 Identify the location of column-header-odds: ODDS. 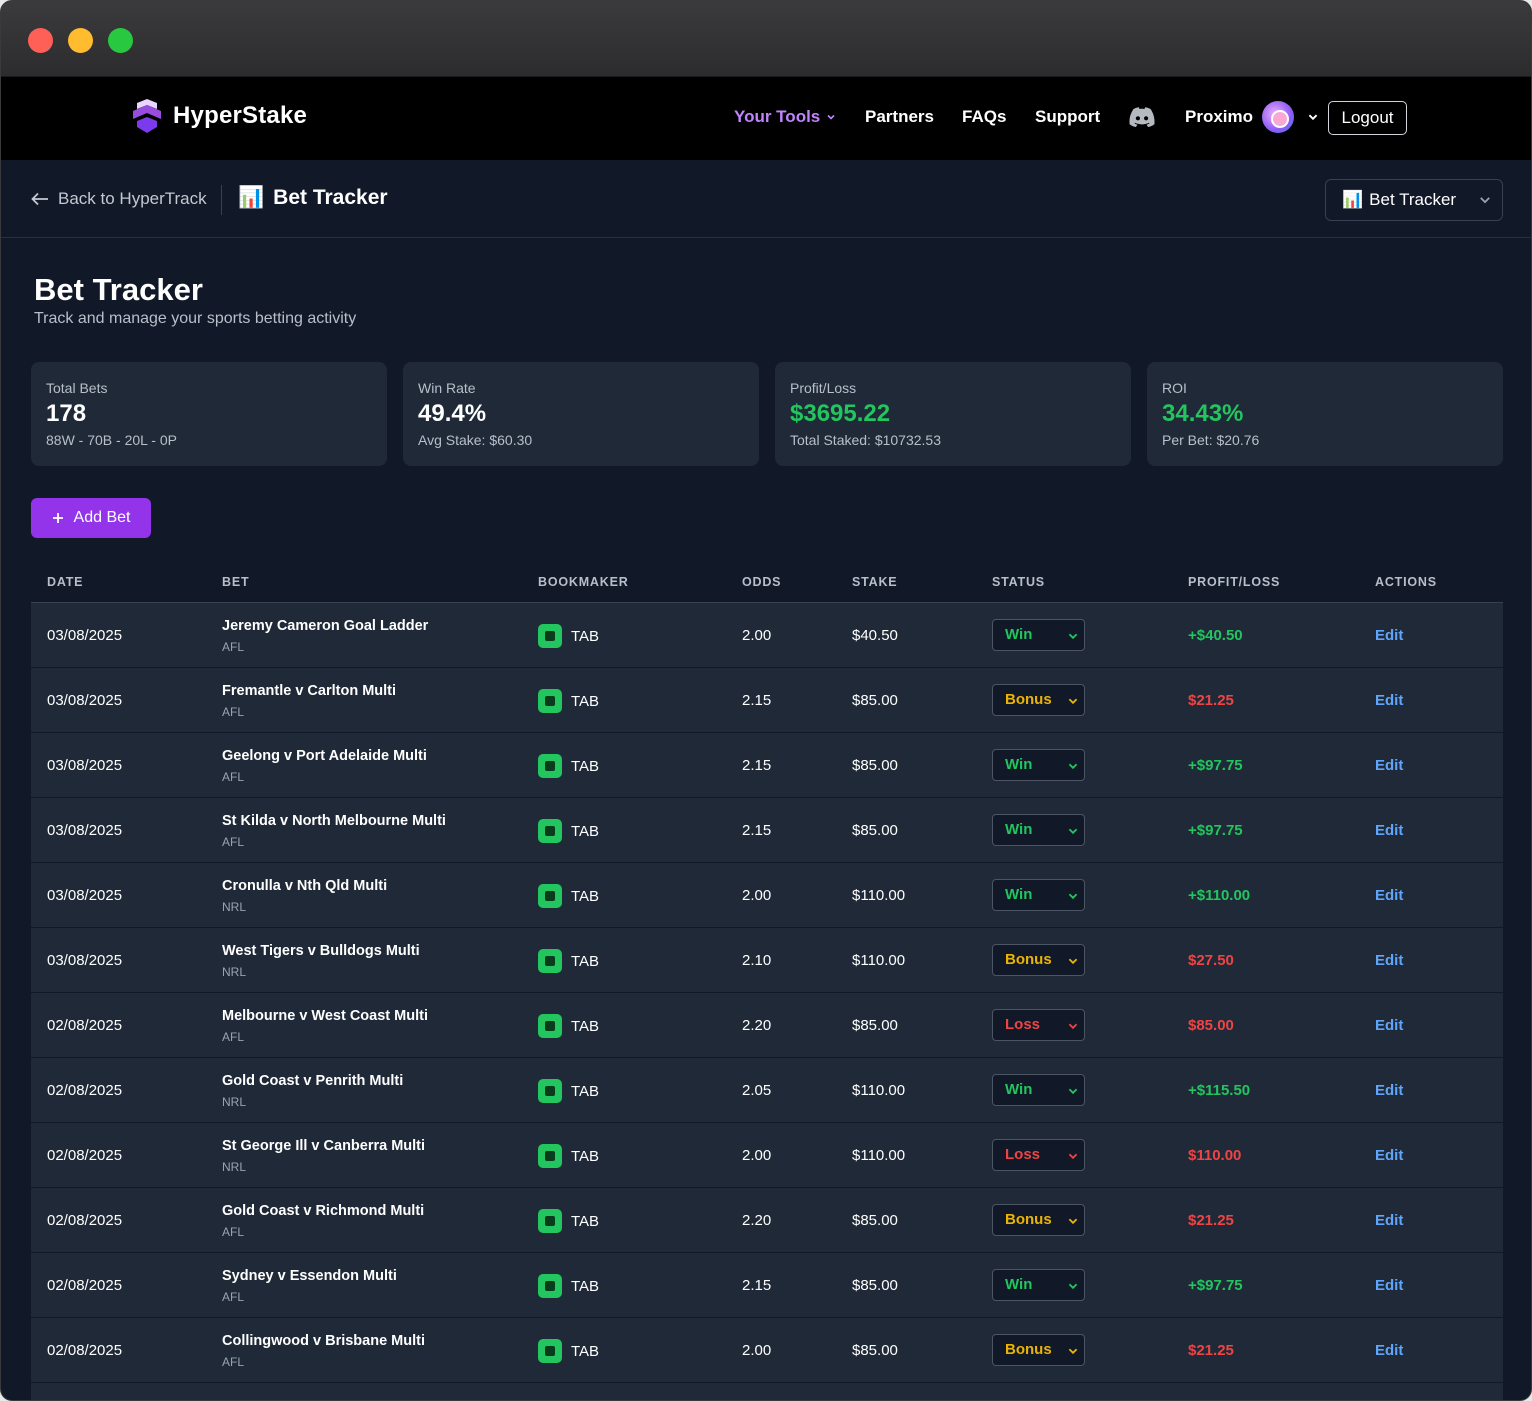
(761, 582).